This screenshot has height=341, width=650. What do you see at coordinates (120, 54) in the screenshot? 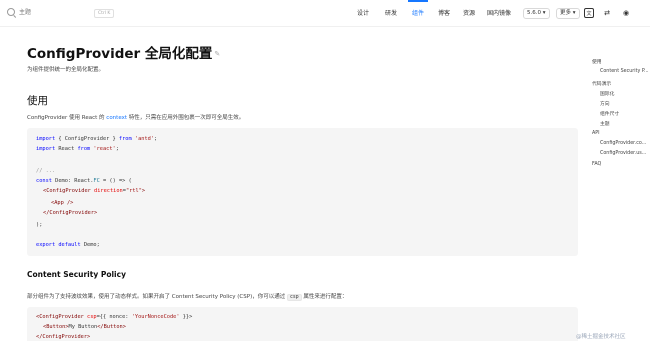
I see `page-title-text: ConfigProvider 全局化配置` at bounding box center [120, 54].